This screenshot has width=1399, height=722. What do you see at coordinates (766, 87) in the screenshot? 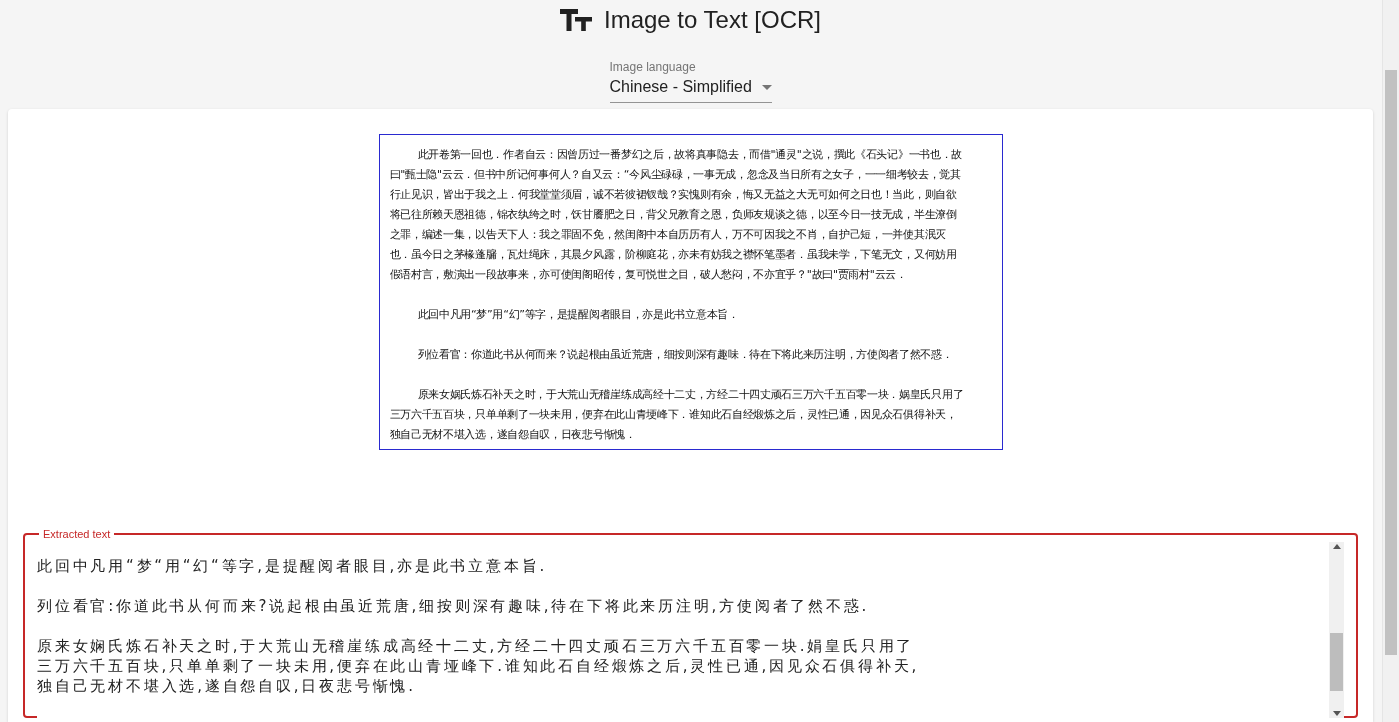
I see `dropdown-caret-icon` at bounding box center [766, 87].